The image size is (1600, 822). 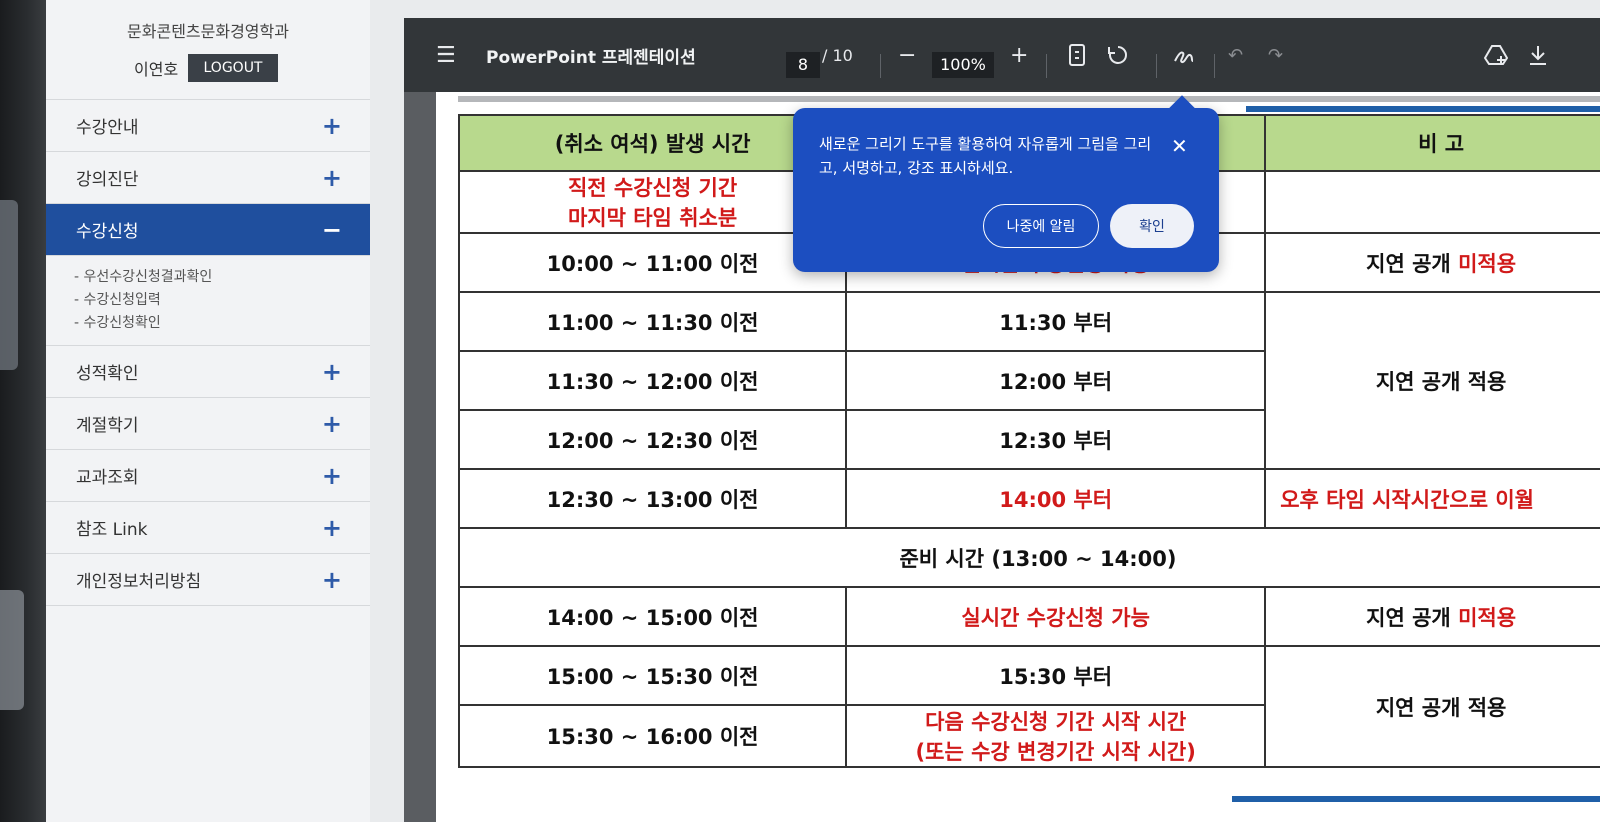 What do you see at coordinates (837, 55) in the screenshot?
I see `page-total: / 10` at bounding box center [837, 55].